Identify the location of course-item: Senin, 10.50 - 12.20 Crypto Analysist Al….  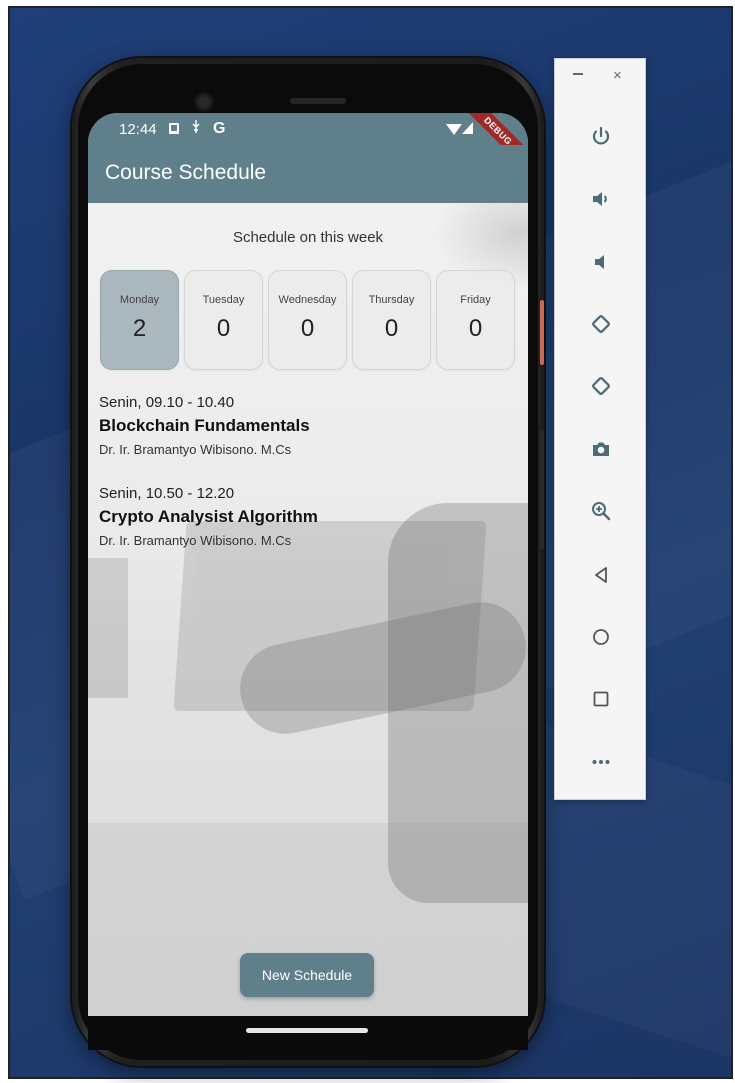
(309, 516).